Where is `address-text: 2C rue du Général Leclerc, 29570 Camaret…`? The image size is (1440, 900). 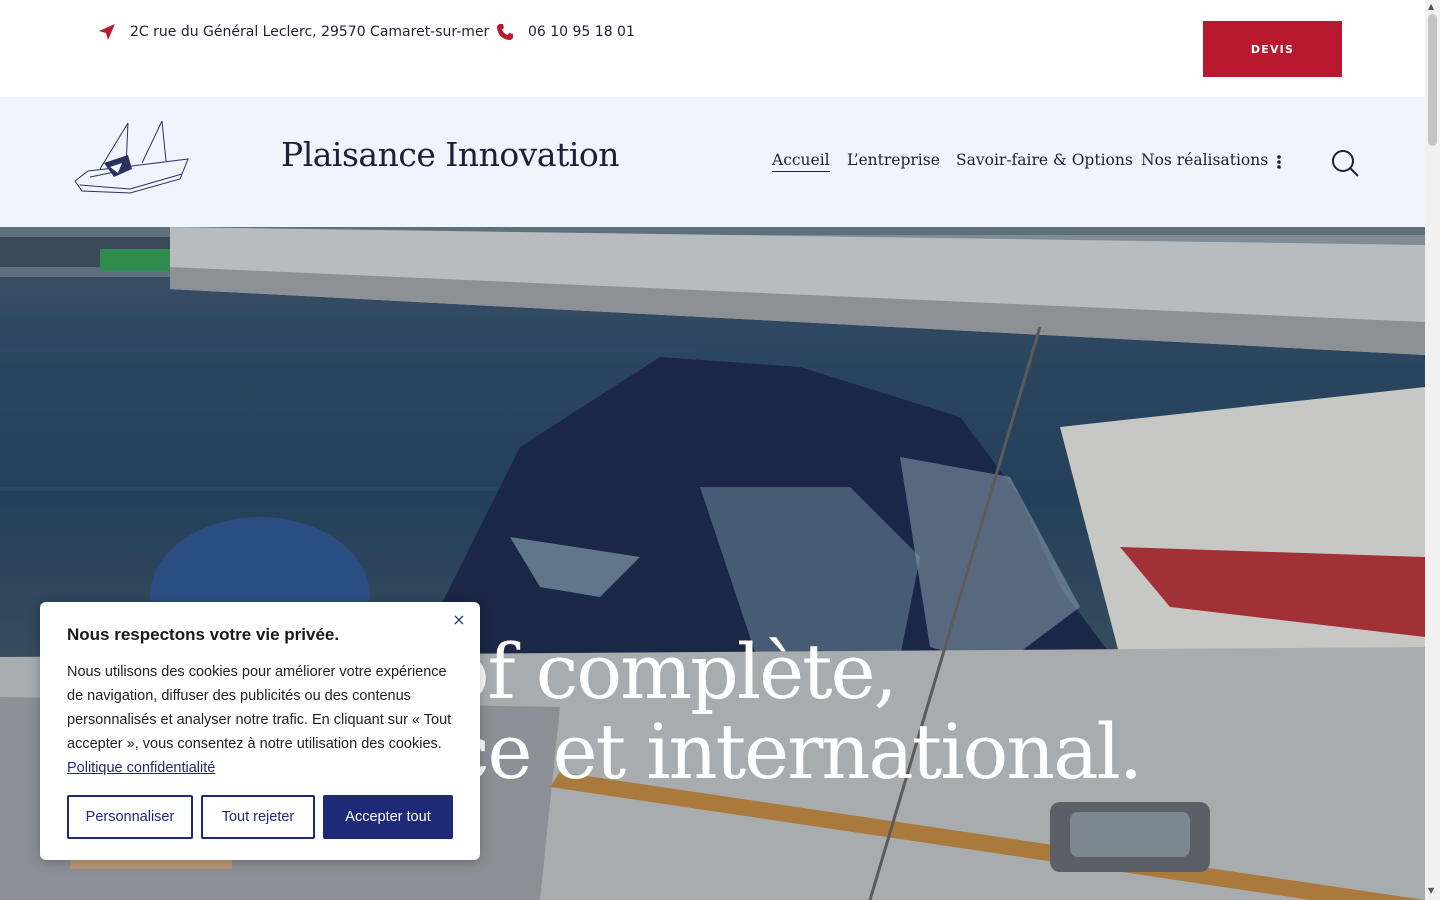
address-text: 2C rue du Général Leclerc, 29570 Camaret… is located at coordinates (310, 32).